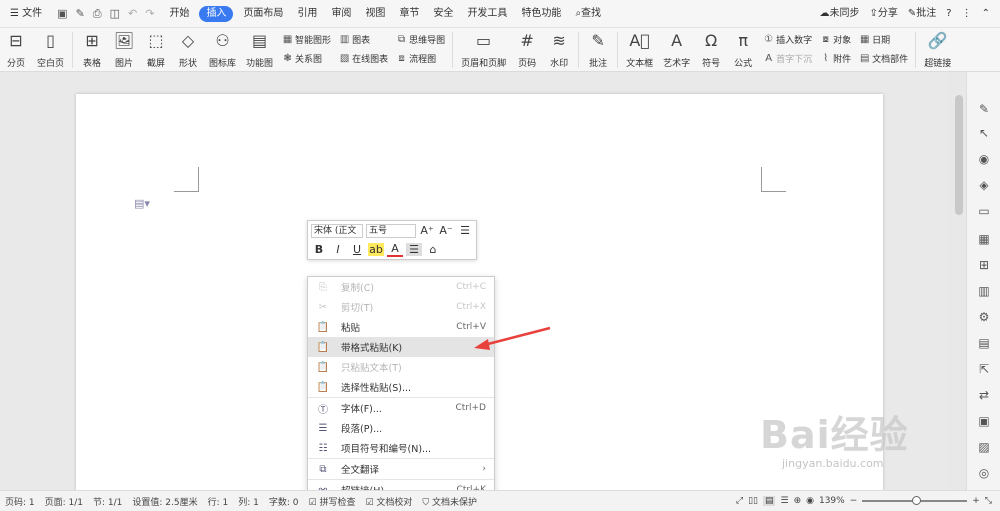  Describe the element at coordinates (319, 249) in the screenshot. I see `bold-button: B` at that location.